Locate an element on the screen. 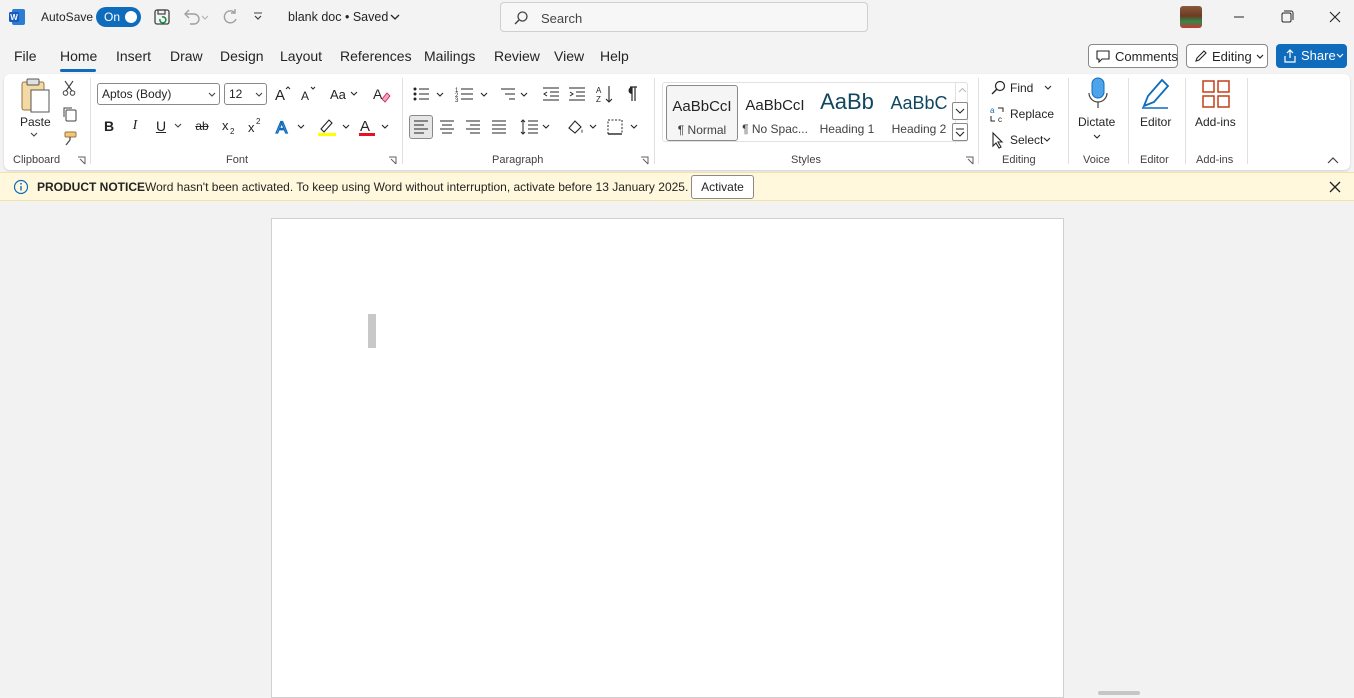  style-preview: AaBbCcI is located at coordinates (702, 106).